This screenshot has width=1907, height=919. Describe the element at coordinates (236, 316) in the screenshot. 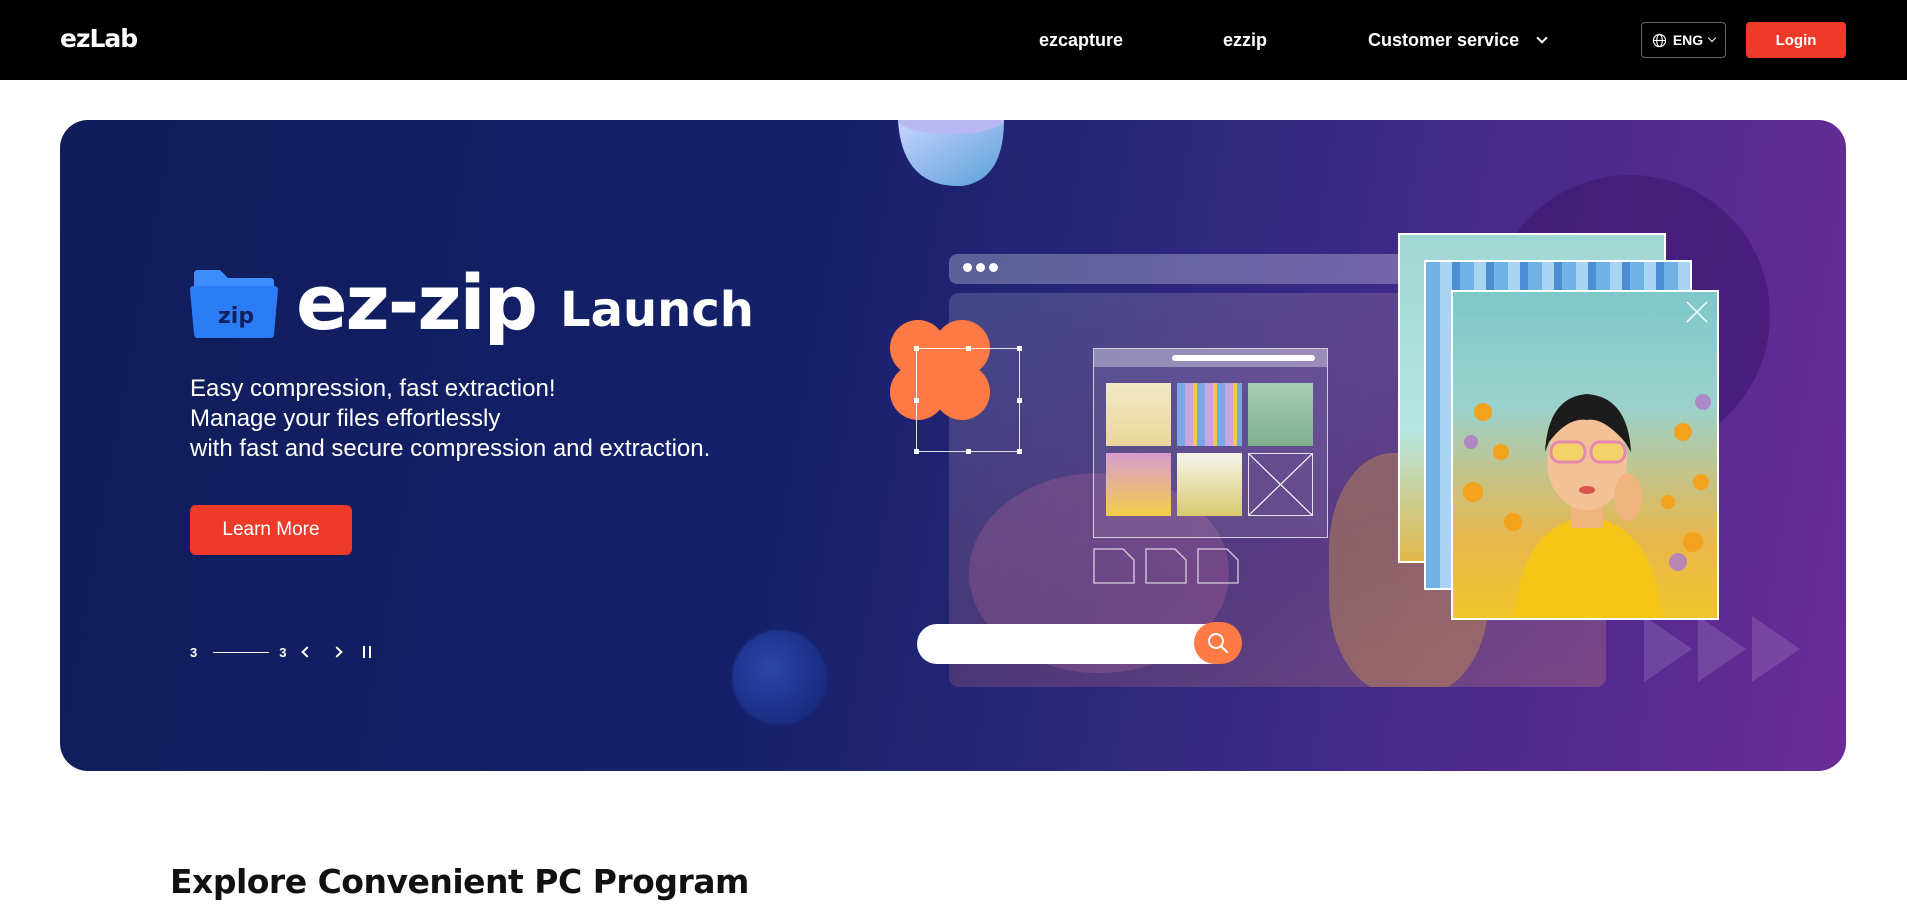

I see `zip-folder-label: zip` at that location.